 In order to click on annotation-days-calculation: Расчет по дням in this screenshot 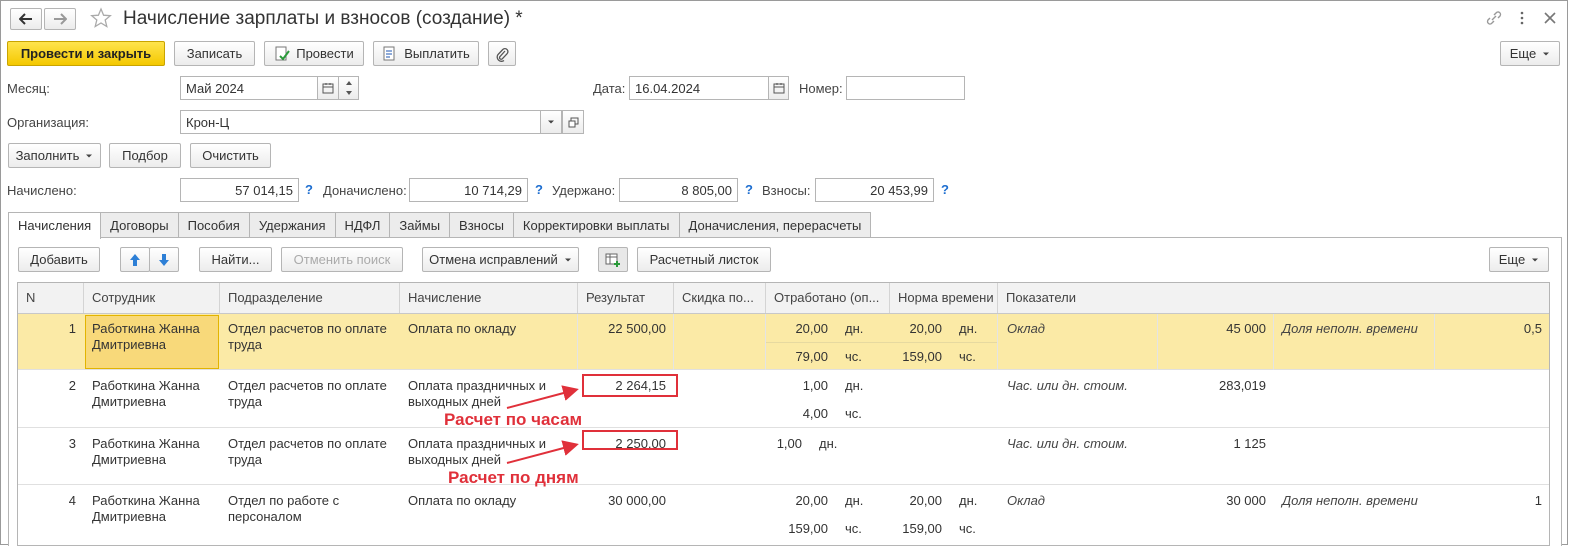, I will do `click(513, 477)`.